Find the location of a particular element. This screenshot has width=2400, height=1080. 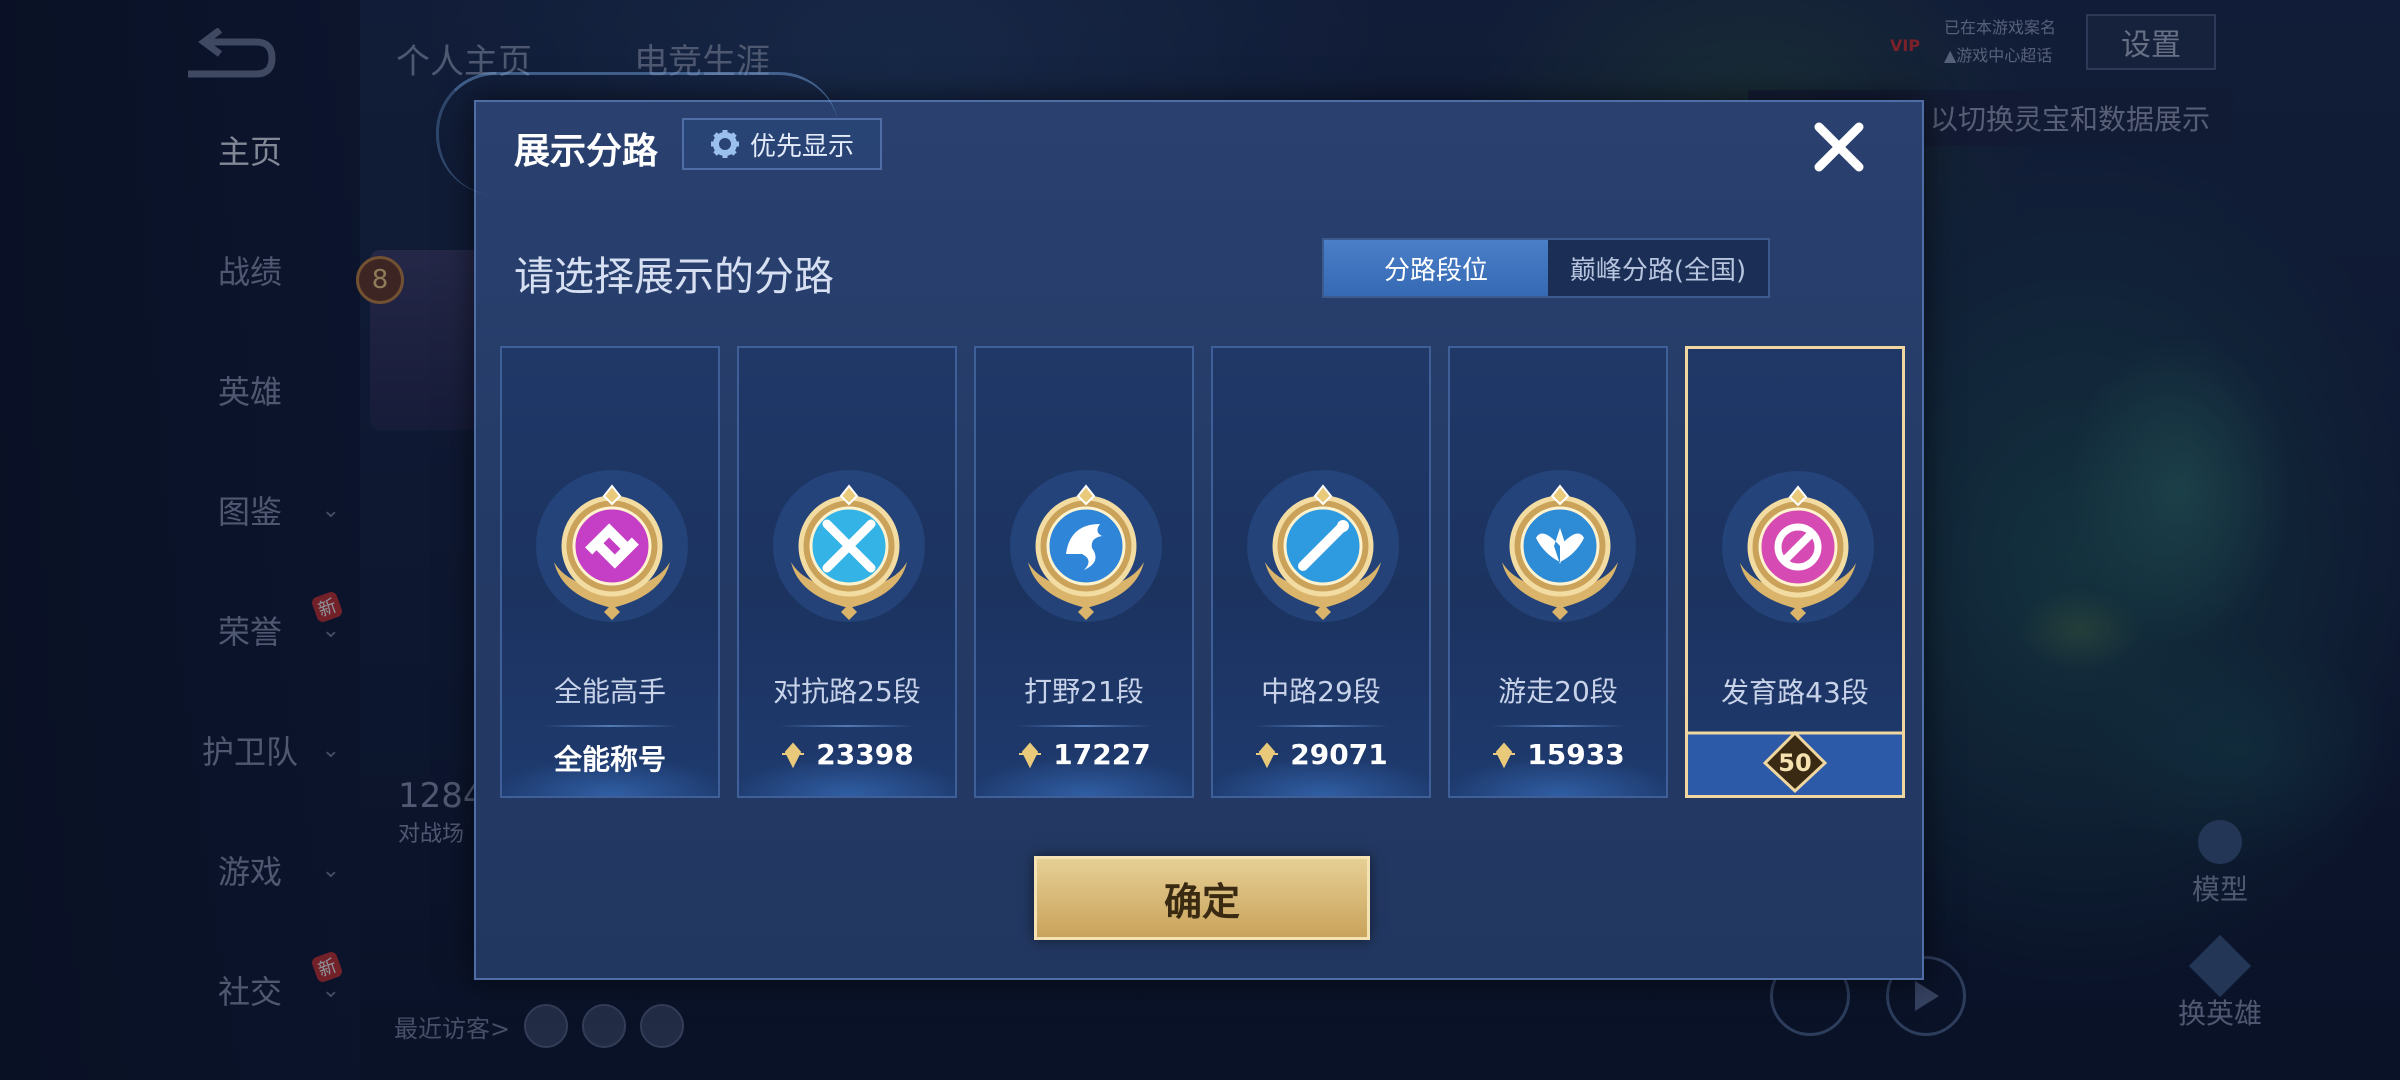

lane-score-value: 15933 is located at coordinates (1576, 754).